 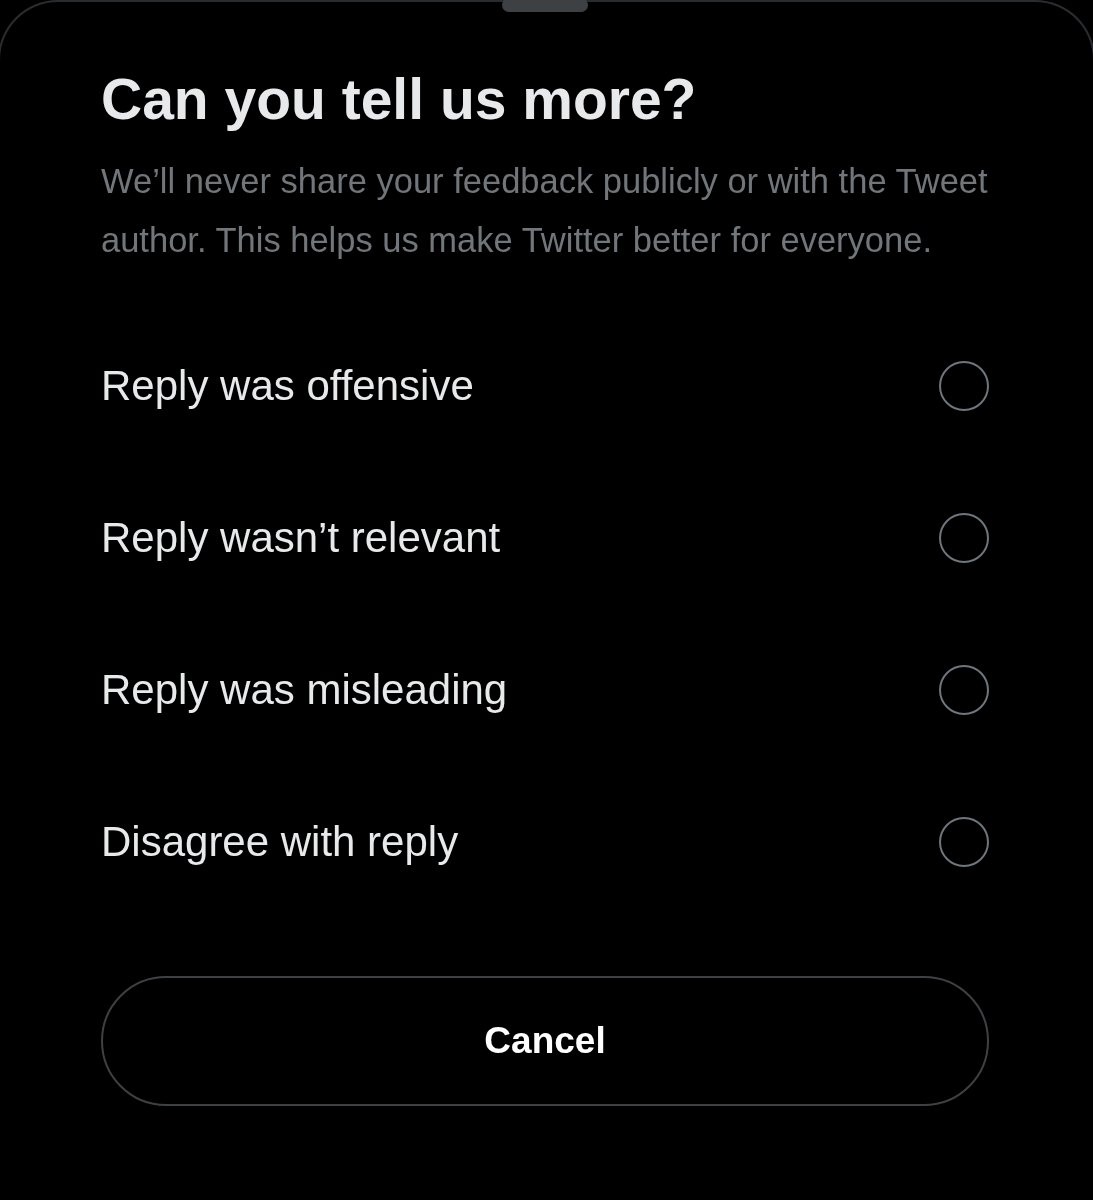 What do you see at coordinates (545, 211) in the screenshot?
I see `sheet-description: We’ll never share your feedback publicly or with the Tweet author. This helps us make Twitter better for everyone.` at bounding box center [545, 211].